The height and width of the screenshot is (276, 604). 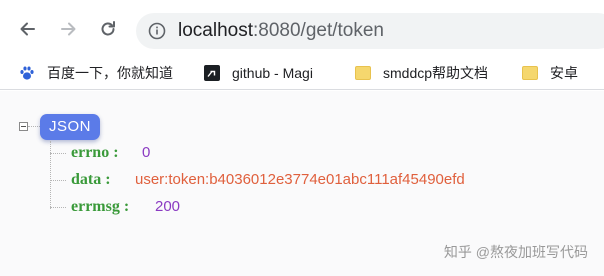 What do you see at coordinates (27, 73) in the screenshot?
I see `baidu-paw-icon` at bounding box center [27, 73].